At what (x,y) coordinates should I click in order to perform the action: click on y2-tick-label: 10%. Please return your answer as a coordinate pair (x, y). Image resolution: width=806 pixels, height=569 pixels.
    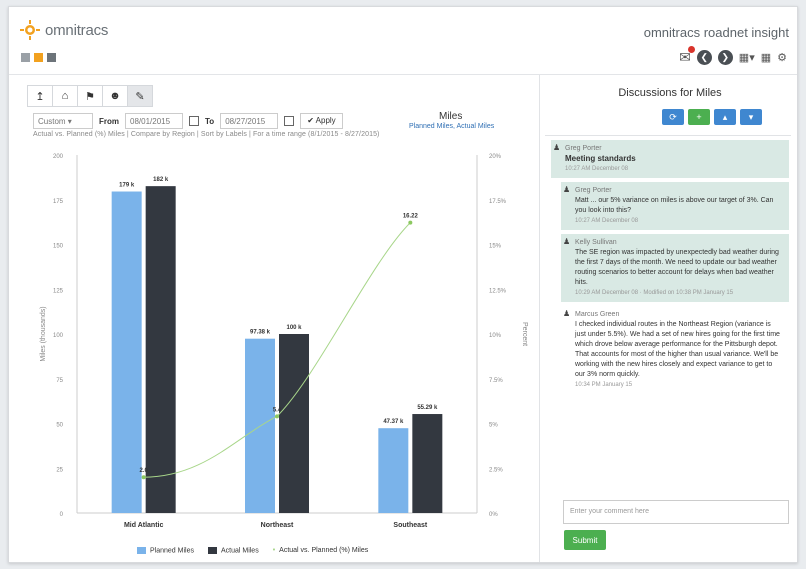
    Looking at the image, I should click on (495, 336).